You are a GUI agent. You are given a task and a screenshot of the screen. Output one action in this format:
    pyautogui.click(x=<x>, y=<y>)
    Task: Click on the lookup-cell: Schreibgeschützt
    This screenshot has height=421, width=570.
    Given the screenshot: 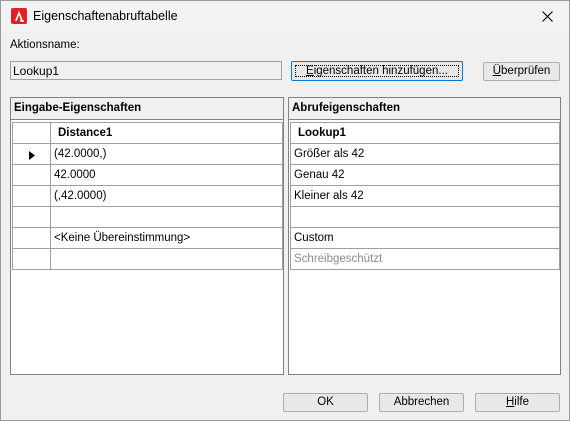 What is the action you would take?
    pyautogui.click(x=425, y=259)
    